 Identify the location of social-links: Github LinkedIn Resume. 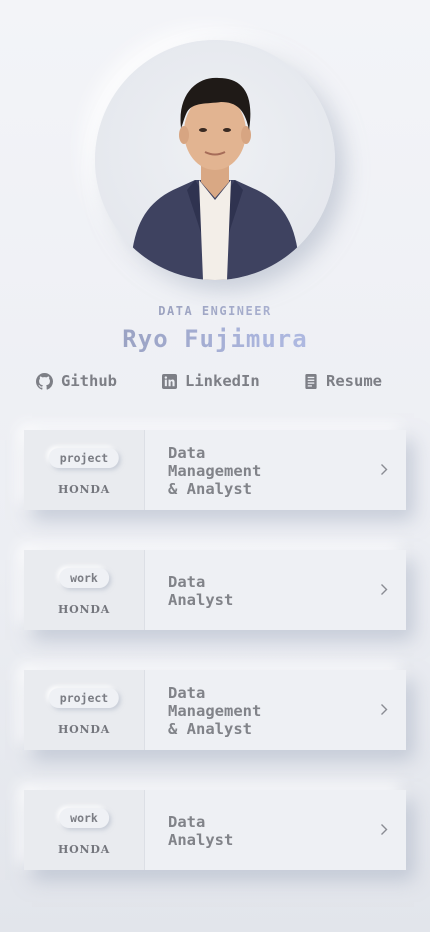
(215, 382).